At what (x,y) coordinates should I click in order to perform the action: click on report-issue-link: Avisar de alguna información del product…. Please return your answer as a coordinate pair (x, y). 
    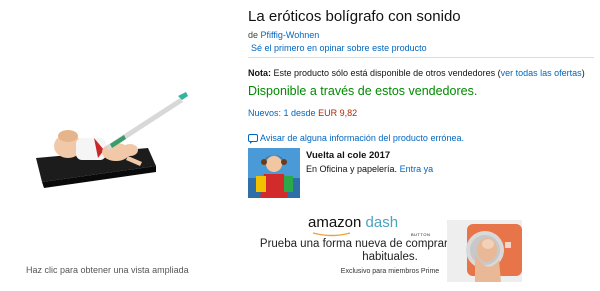
    Looking at the image, I should click on (362, 138).